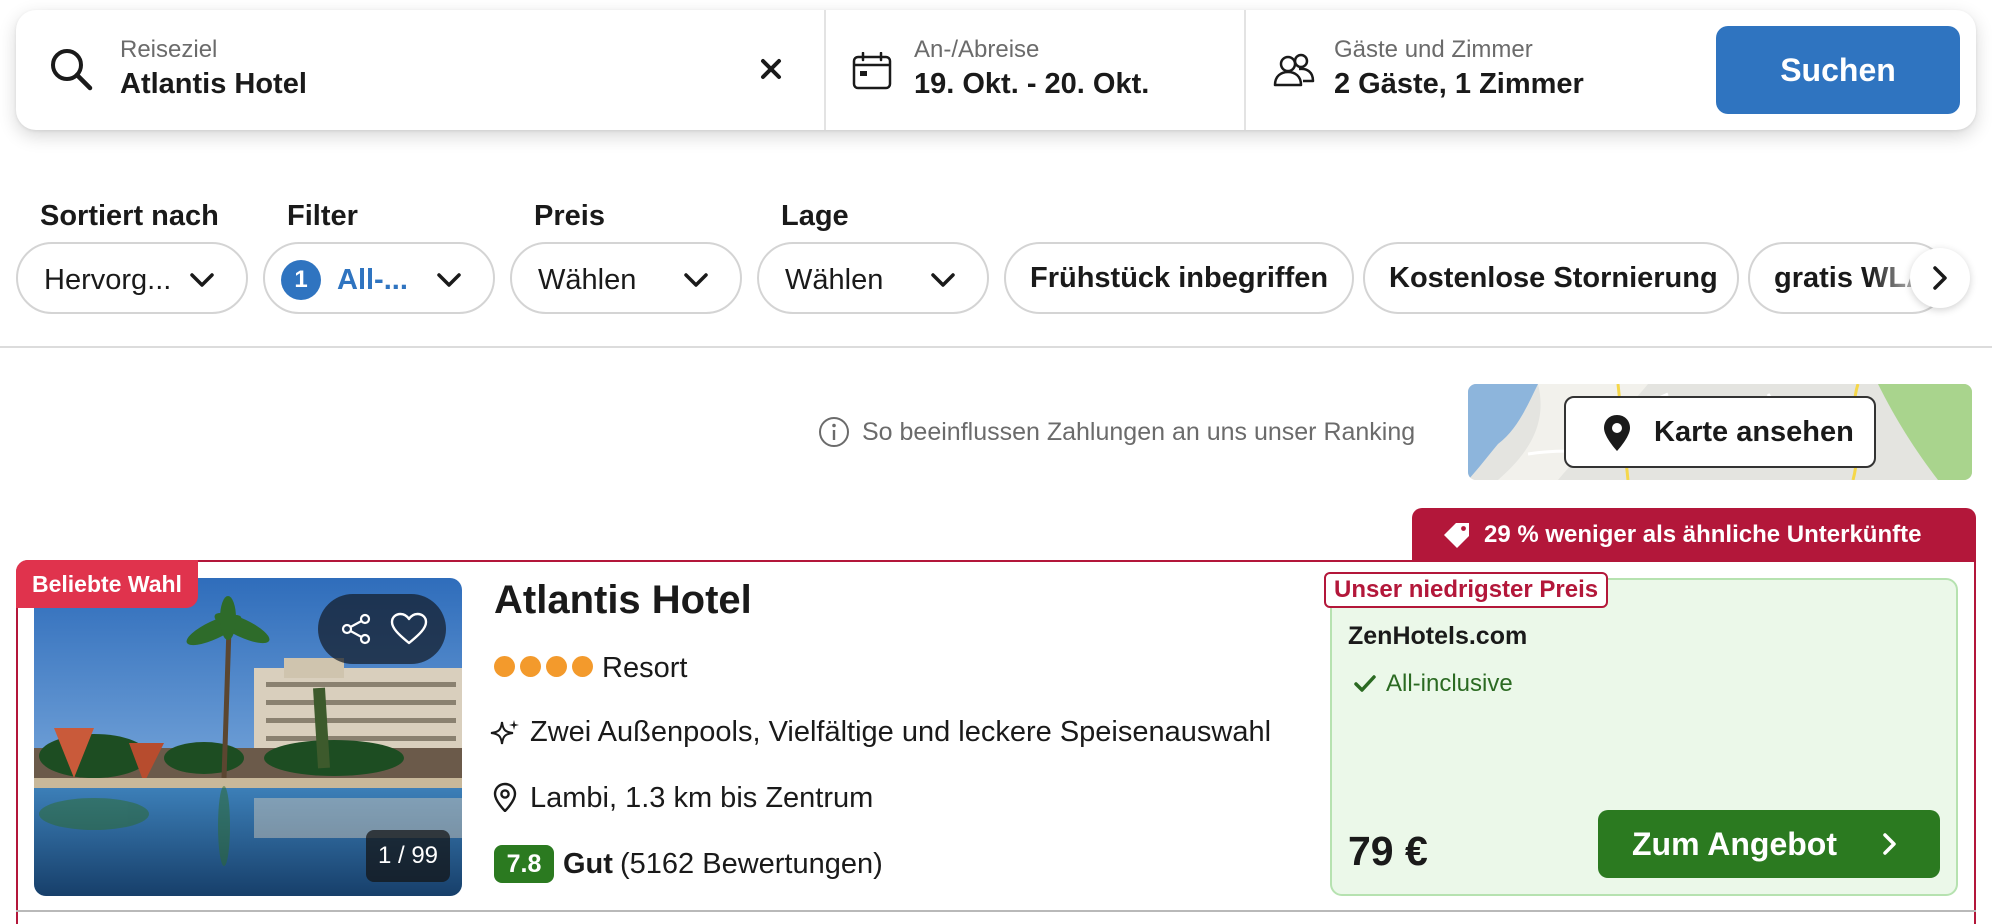  Describe the element at coordinates (1459, 84) in the screenshot. I see `guests-value: 2 Gäste, 1 Zimmer` at that location.